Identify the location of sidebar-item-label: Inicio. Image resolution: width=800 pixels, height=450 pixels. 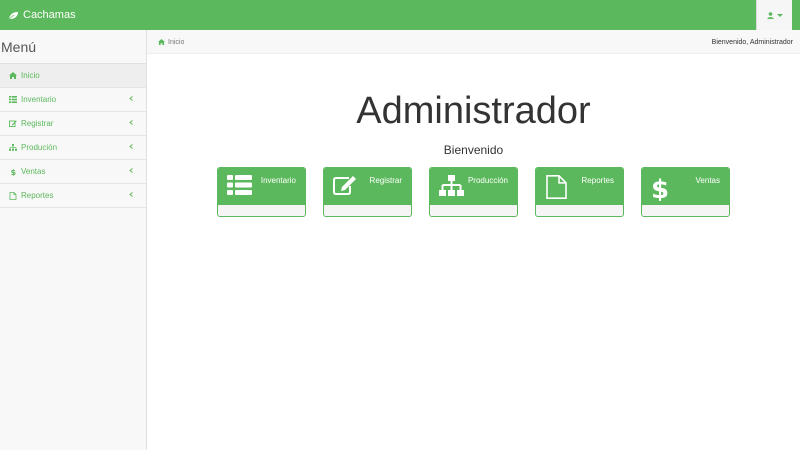
(30, 75).